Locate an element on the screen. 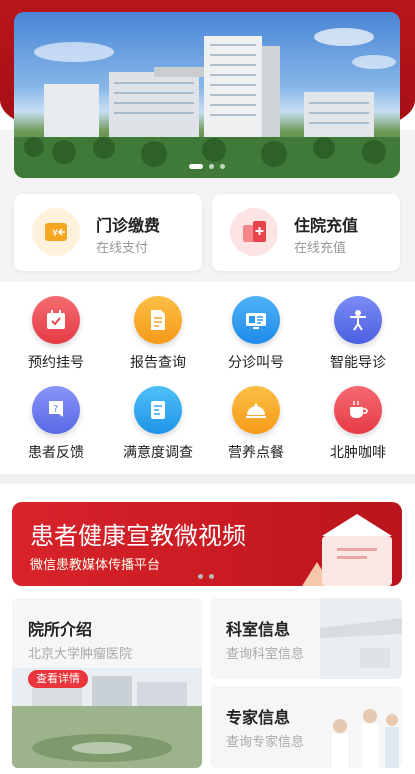 The height and width of the screenshot is (774, 415). outpatient-payment-card: ¥ 门诊缴费 在线支付 is located at coordinates (108, 232).